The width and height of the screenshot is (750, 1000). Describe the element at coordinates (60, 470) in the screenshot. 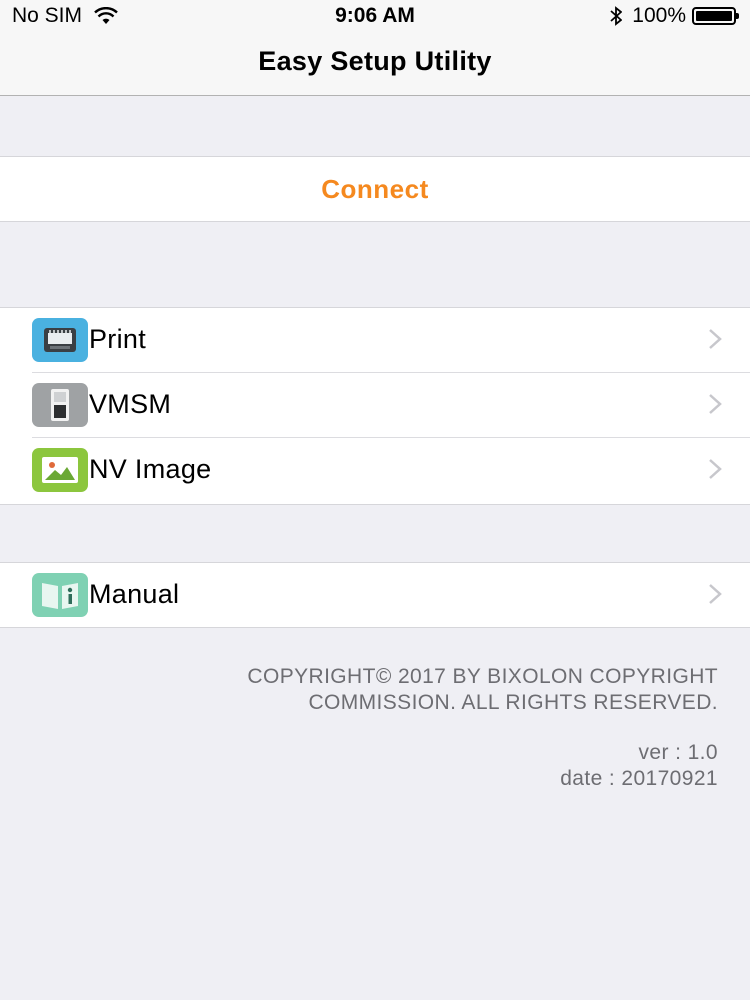

I see `image-icon` at that location.